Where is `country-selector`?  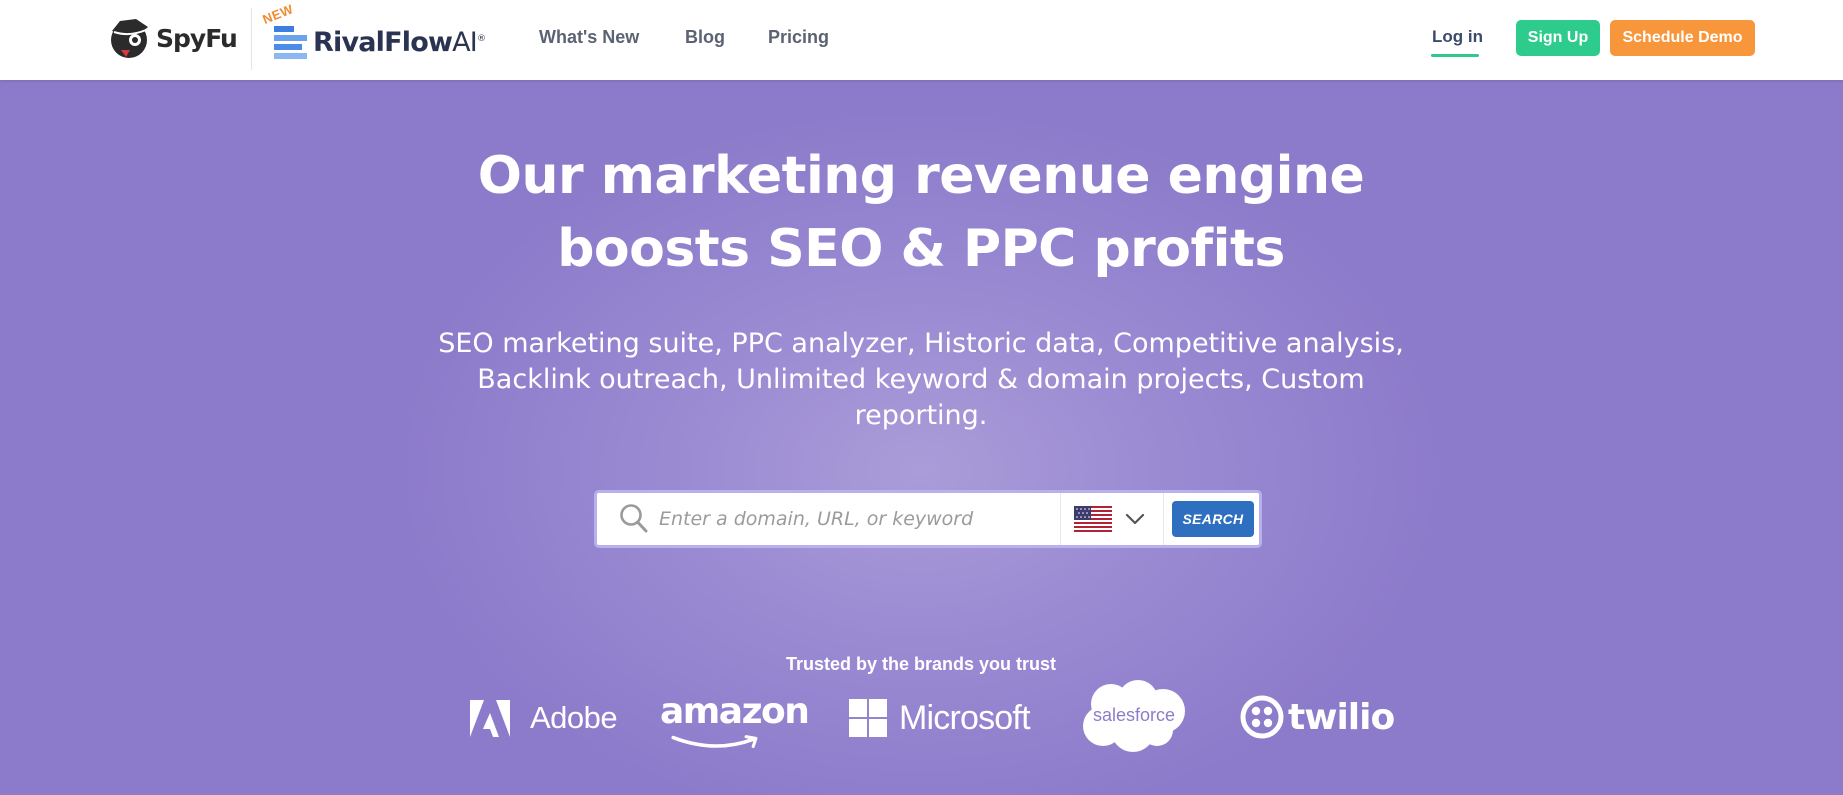
country-selector is located at coordinates (1116, 519).